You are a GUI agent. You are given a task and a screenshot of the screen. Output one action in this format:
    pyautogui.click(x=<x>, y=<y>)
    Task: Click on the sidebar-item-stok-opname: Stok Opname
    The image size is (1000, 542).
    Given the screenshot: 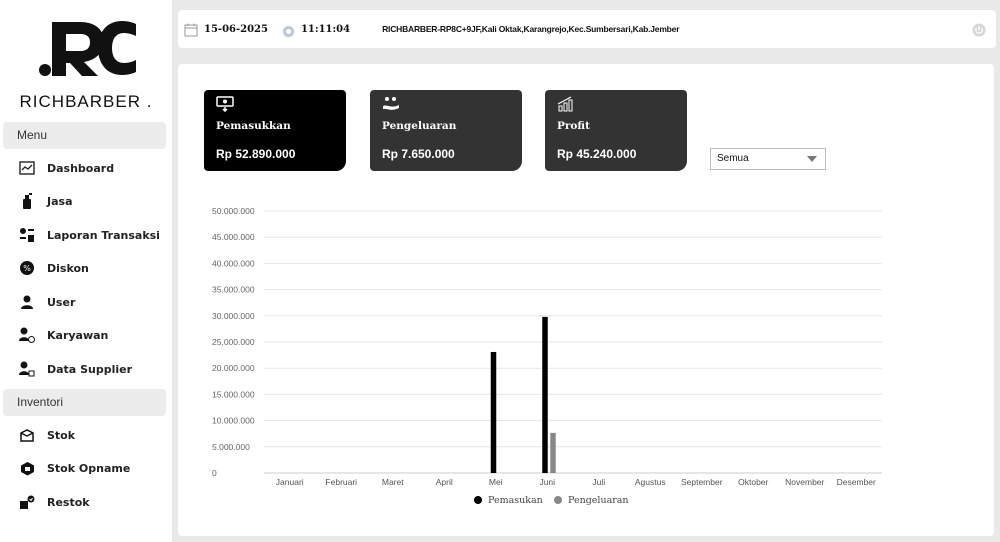 What is the action you would take?
    pyautogui.click(x=86, y=468)
    